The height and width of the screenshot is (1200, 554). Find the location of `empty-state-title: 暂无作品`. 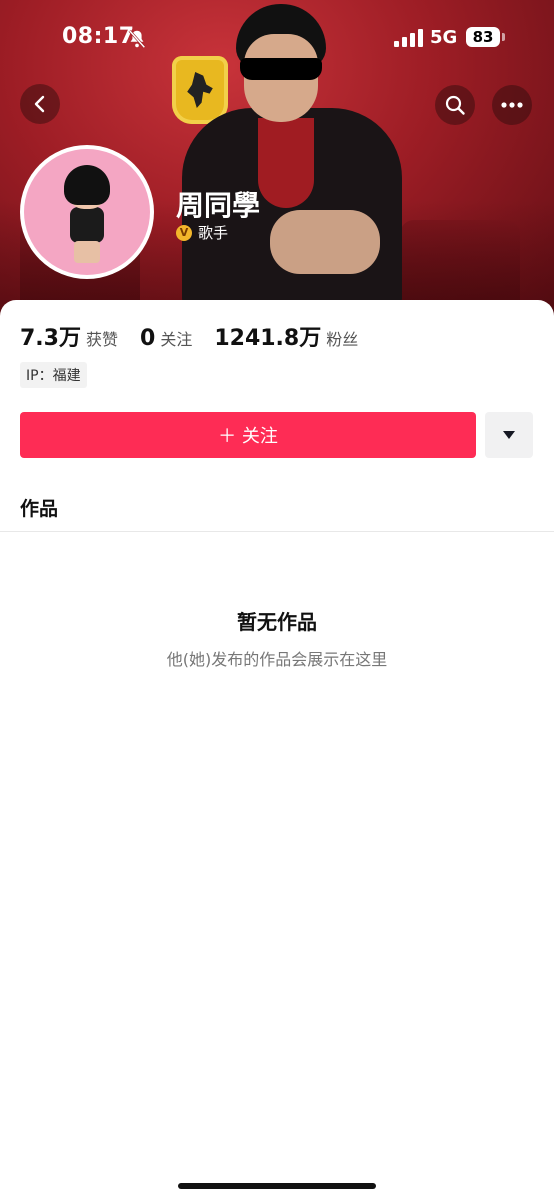

empty-state-title: 暂无作品 is located at coordinates (277, 622).